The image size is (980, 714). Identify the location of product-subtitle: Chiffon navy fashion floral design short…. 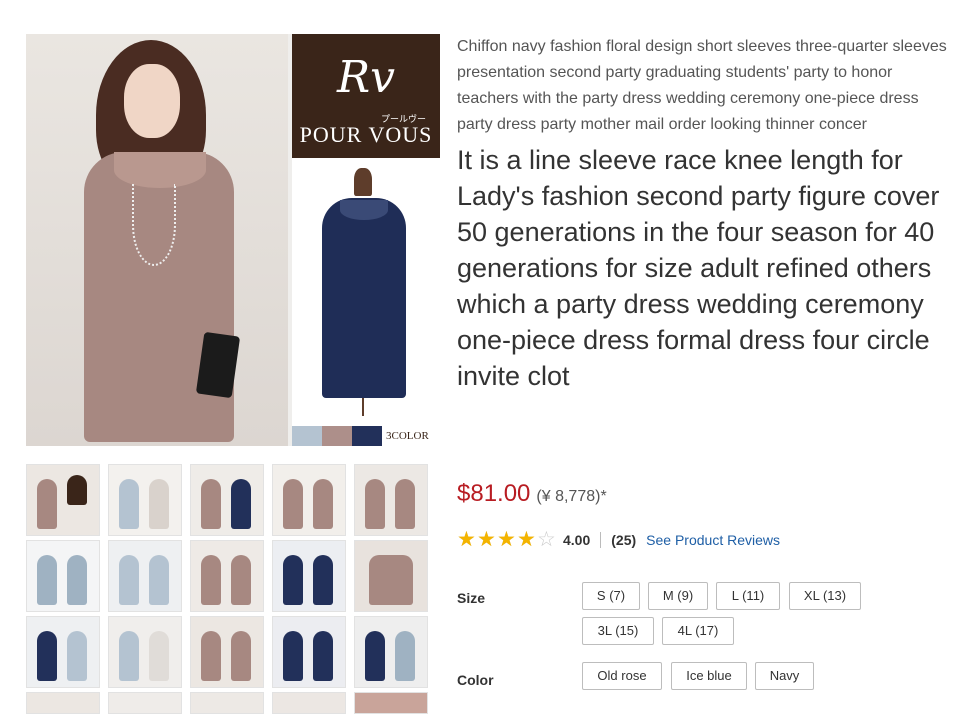
(702, 85).